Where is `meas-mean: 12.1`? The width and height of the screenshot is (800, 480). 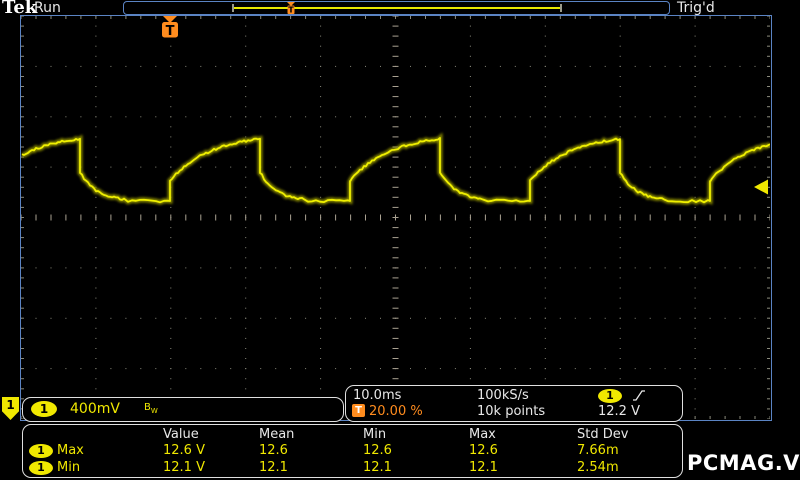
meas-mean: 12.1 is located at coordinates (273, 467).